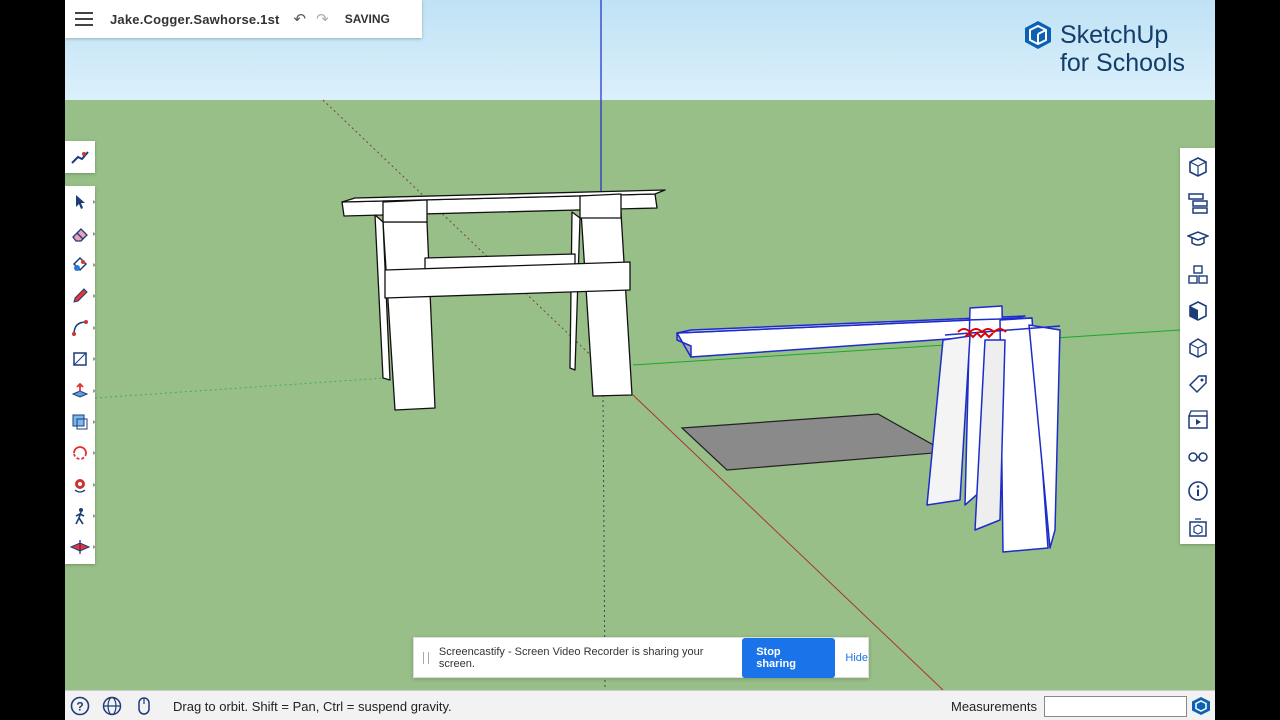  I want to click on instructor-icon, so click(80, 157).